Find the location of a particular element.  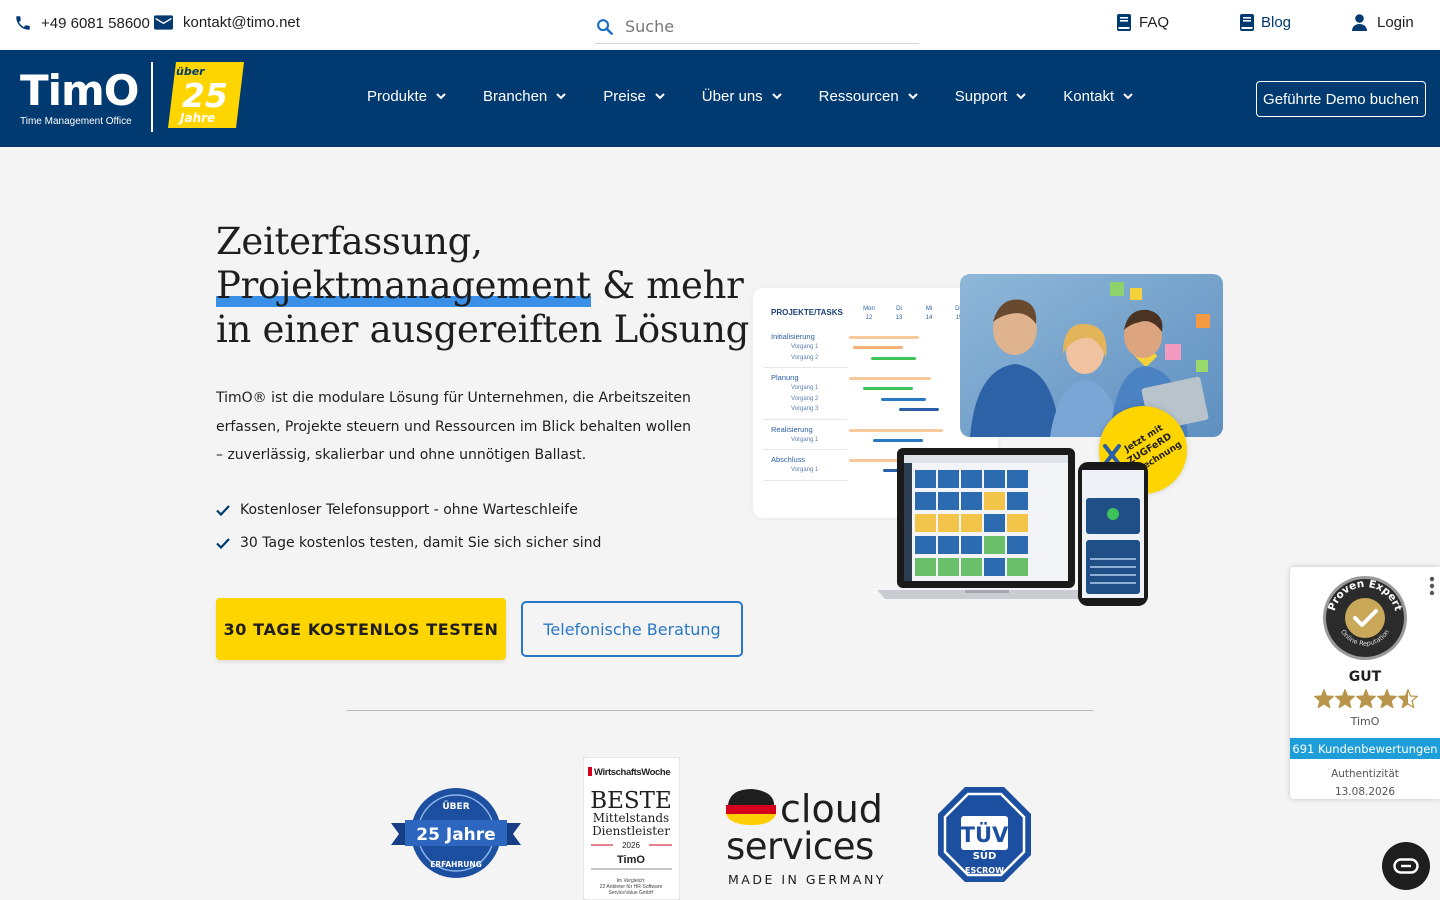

chat-button is located at coordinates (1406, 866).